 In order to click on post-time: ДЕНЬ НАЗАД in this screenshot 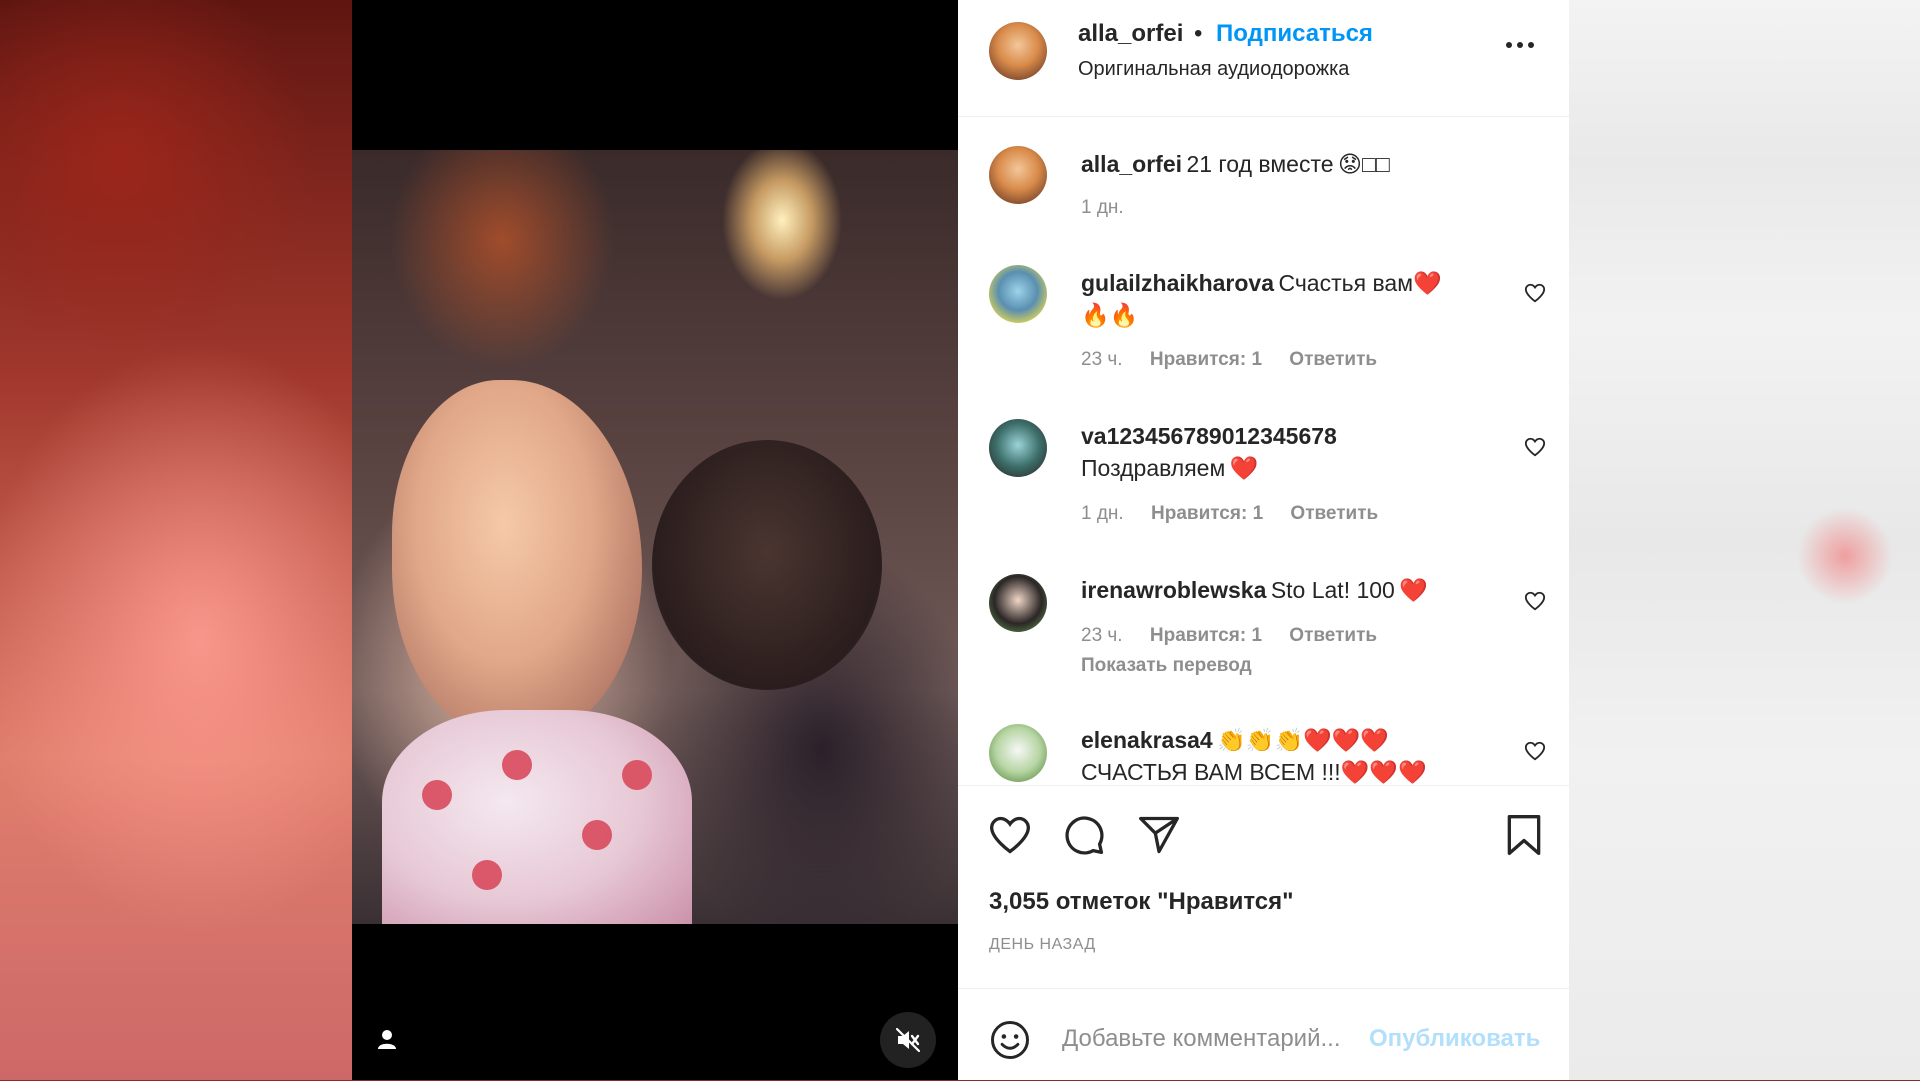, I will do `click(1042, 944)`.